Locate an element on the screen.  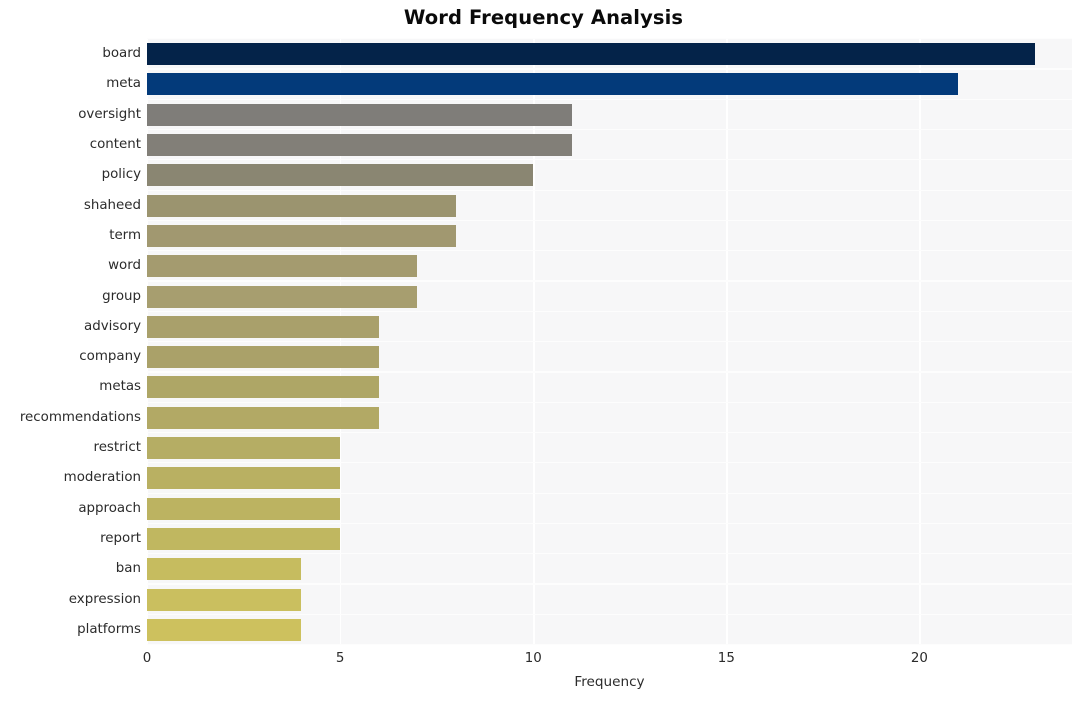
y-axis-label: ban is located at coordinates (128, 569).